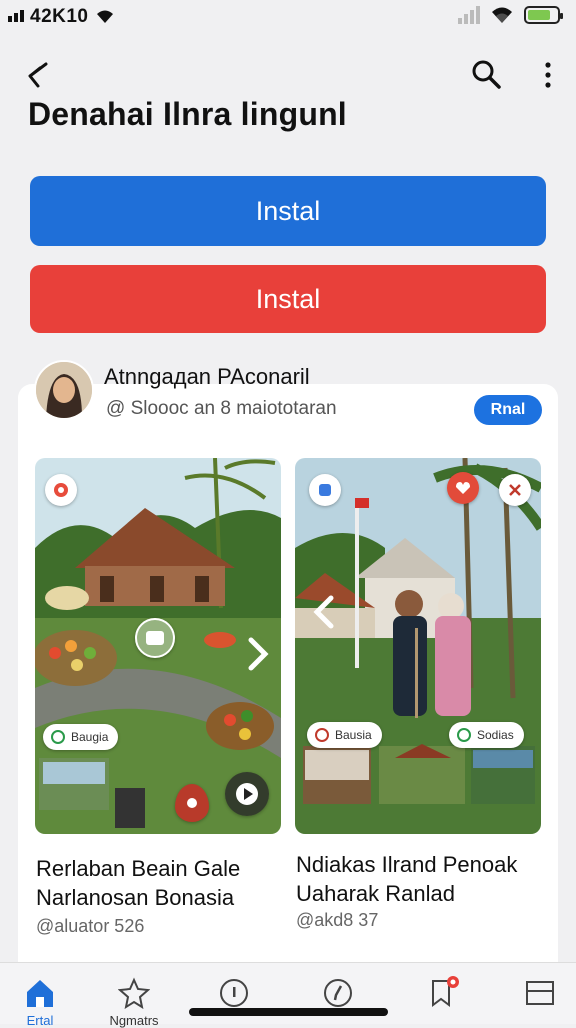  Describe the element at coordinates (548, 74) in the screenshot. I see `more-options-icon` at that location.